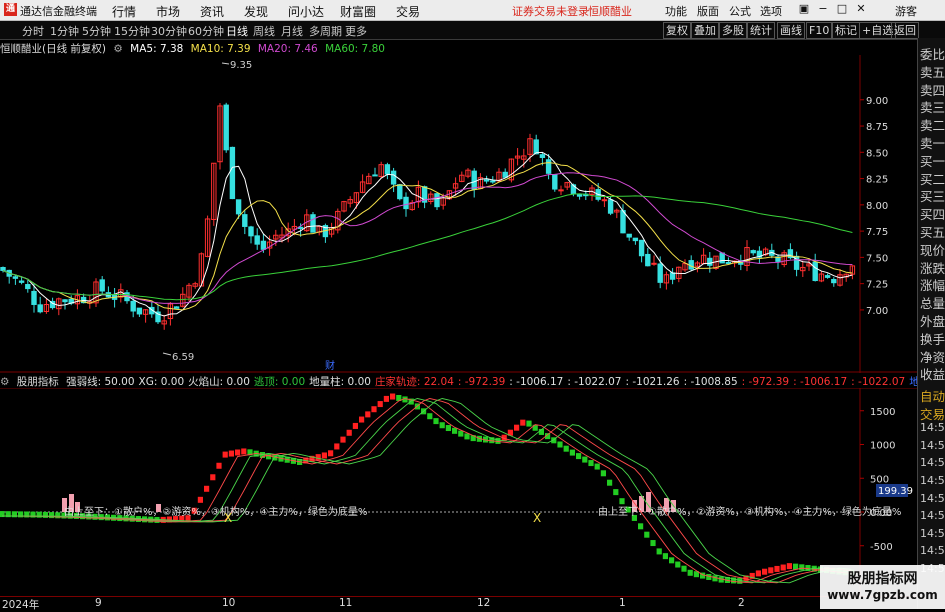 This screenshot has width=945, height=612. I want to click on tab-more: 更多, so click(356, 31).